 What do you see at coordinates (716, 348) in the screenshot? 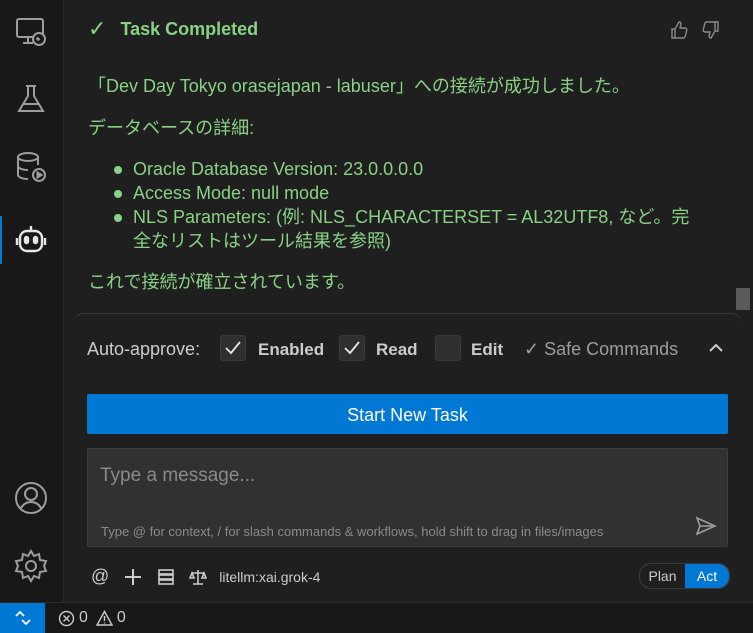
I see `chevron-up-icon` at bounding box center [716, 348].